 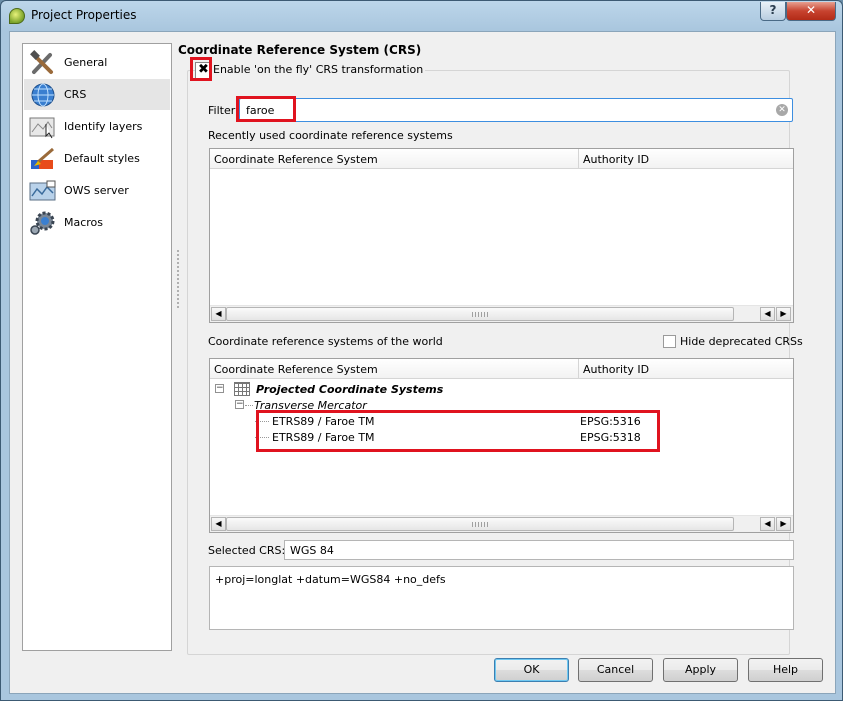 I want to click on sidebar-item-label: Default styles, so click(x=102, y=158).